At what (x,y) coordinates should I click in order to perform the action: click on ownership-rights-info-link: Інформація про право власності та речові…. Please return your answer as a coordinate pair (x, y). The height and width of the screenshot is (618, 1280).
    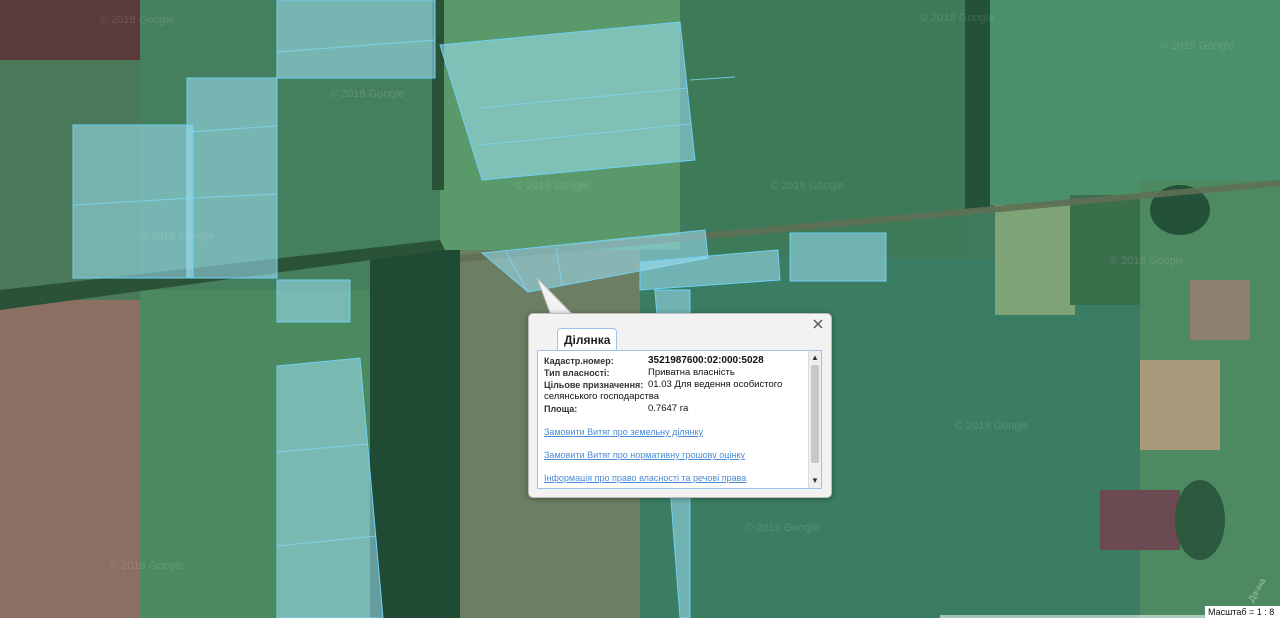
    Looking at the image, I should click on (675, 478).